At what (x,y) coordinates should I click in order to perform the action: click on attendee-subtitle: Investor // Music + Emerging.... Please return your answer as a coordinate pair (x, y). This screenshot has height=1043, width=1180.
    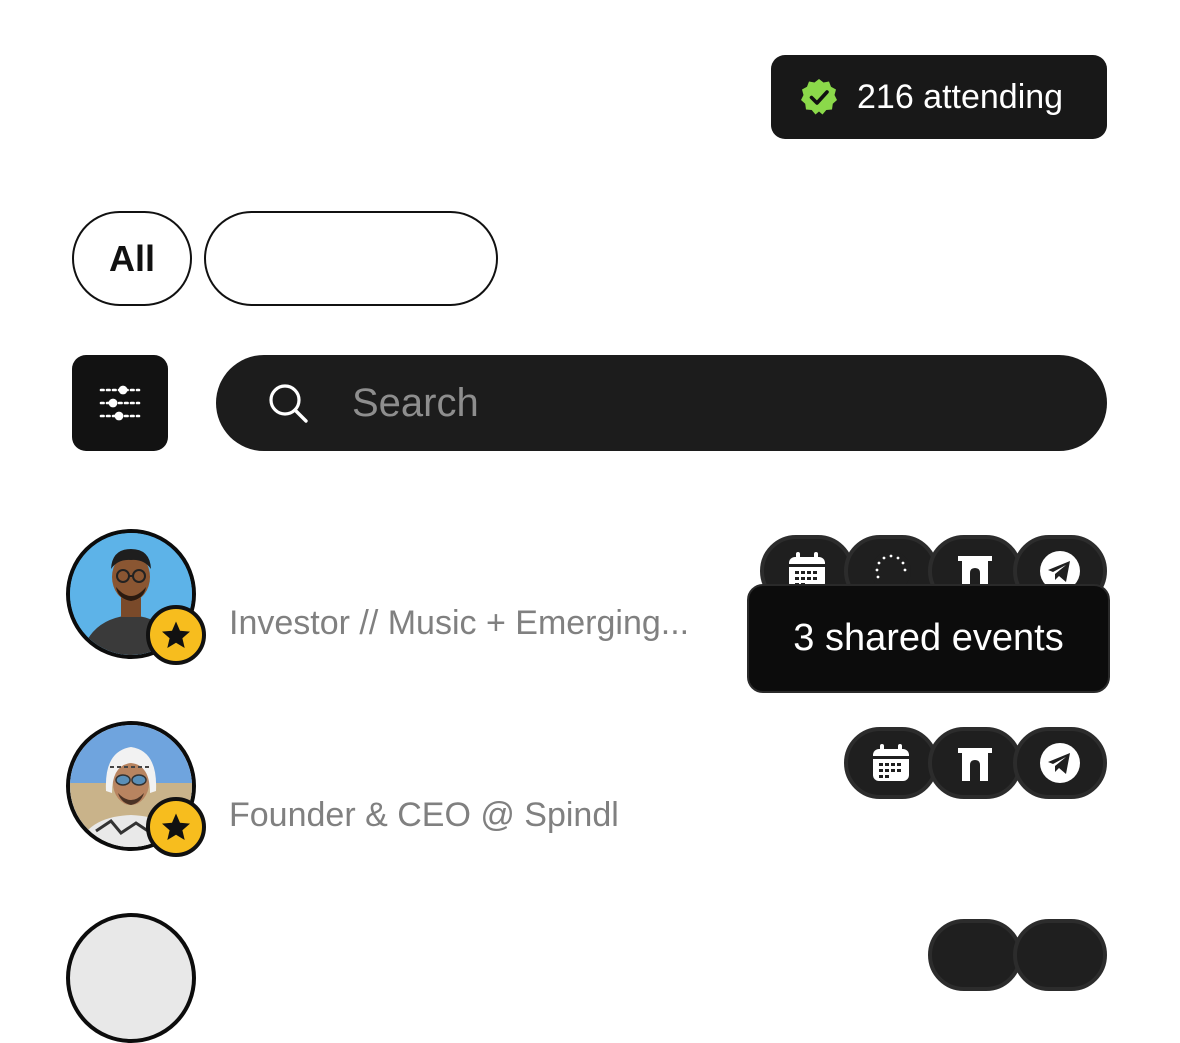
    Looking at the image, I should click on (459, 623).